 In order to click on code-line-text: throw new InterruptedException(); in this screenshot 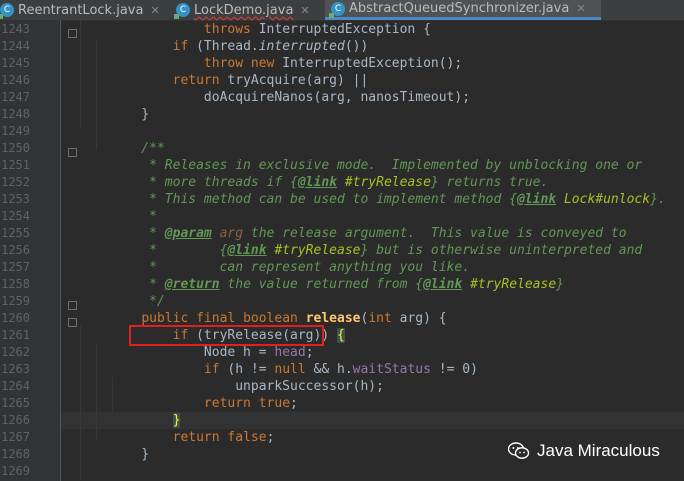, I will do `click(333, 63)`.